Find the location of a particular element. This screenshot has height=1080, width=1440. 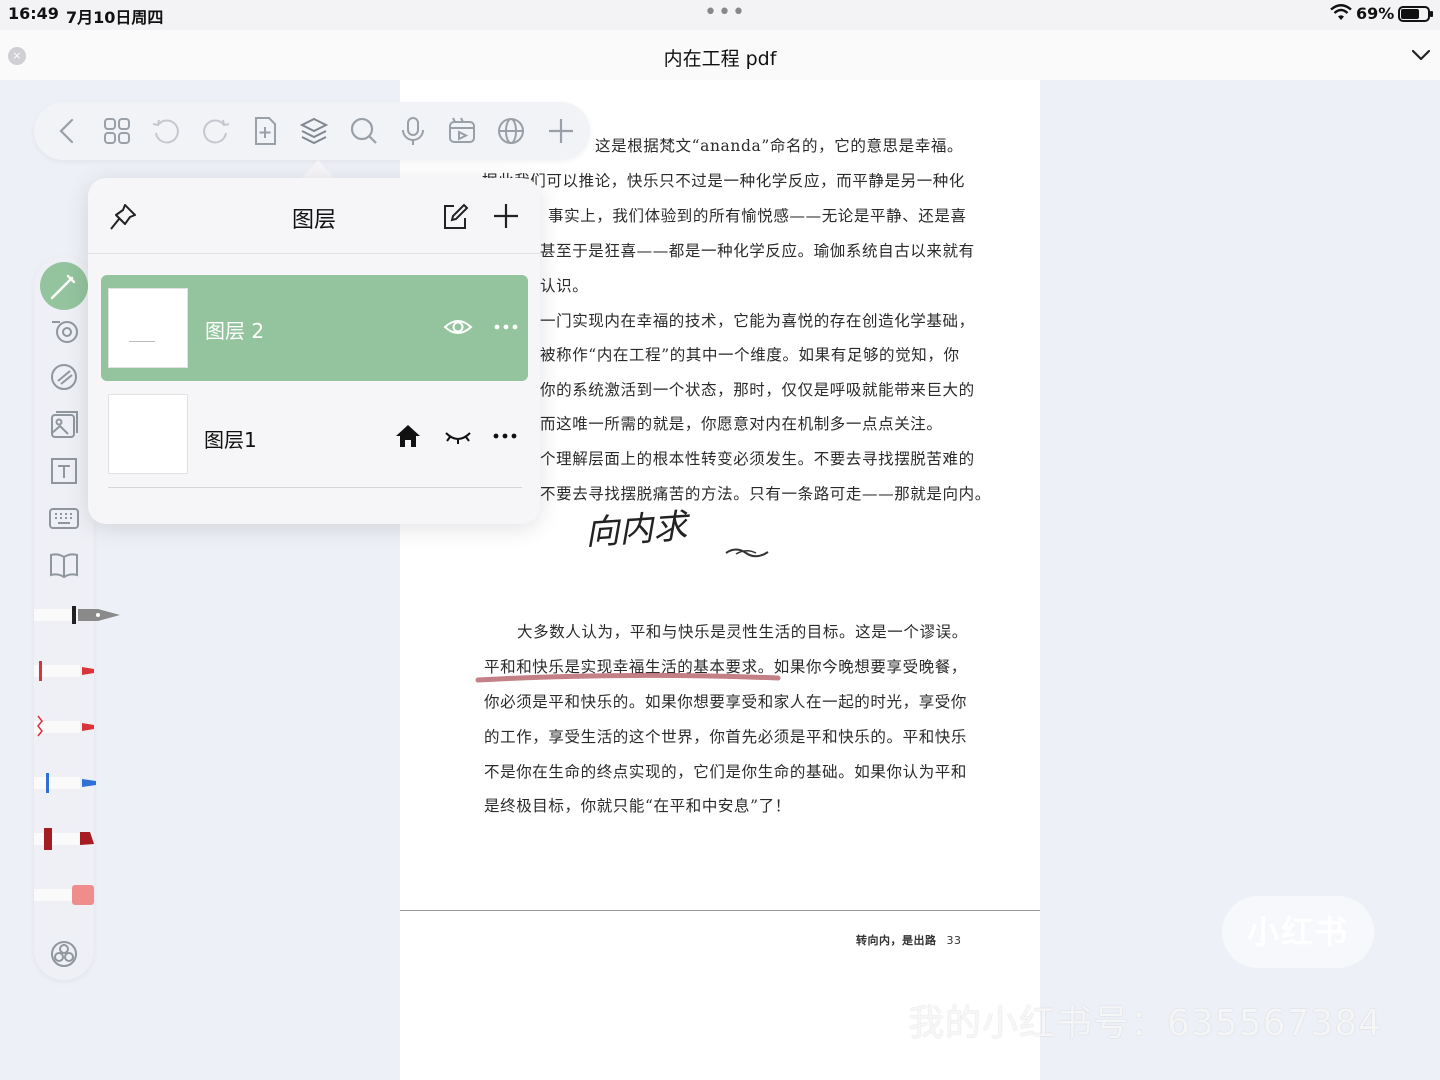

highlight-underline is located at coordinates (628, 677).